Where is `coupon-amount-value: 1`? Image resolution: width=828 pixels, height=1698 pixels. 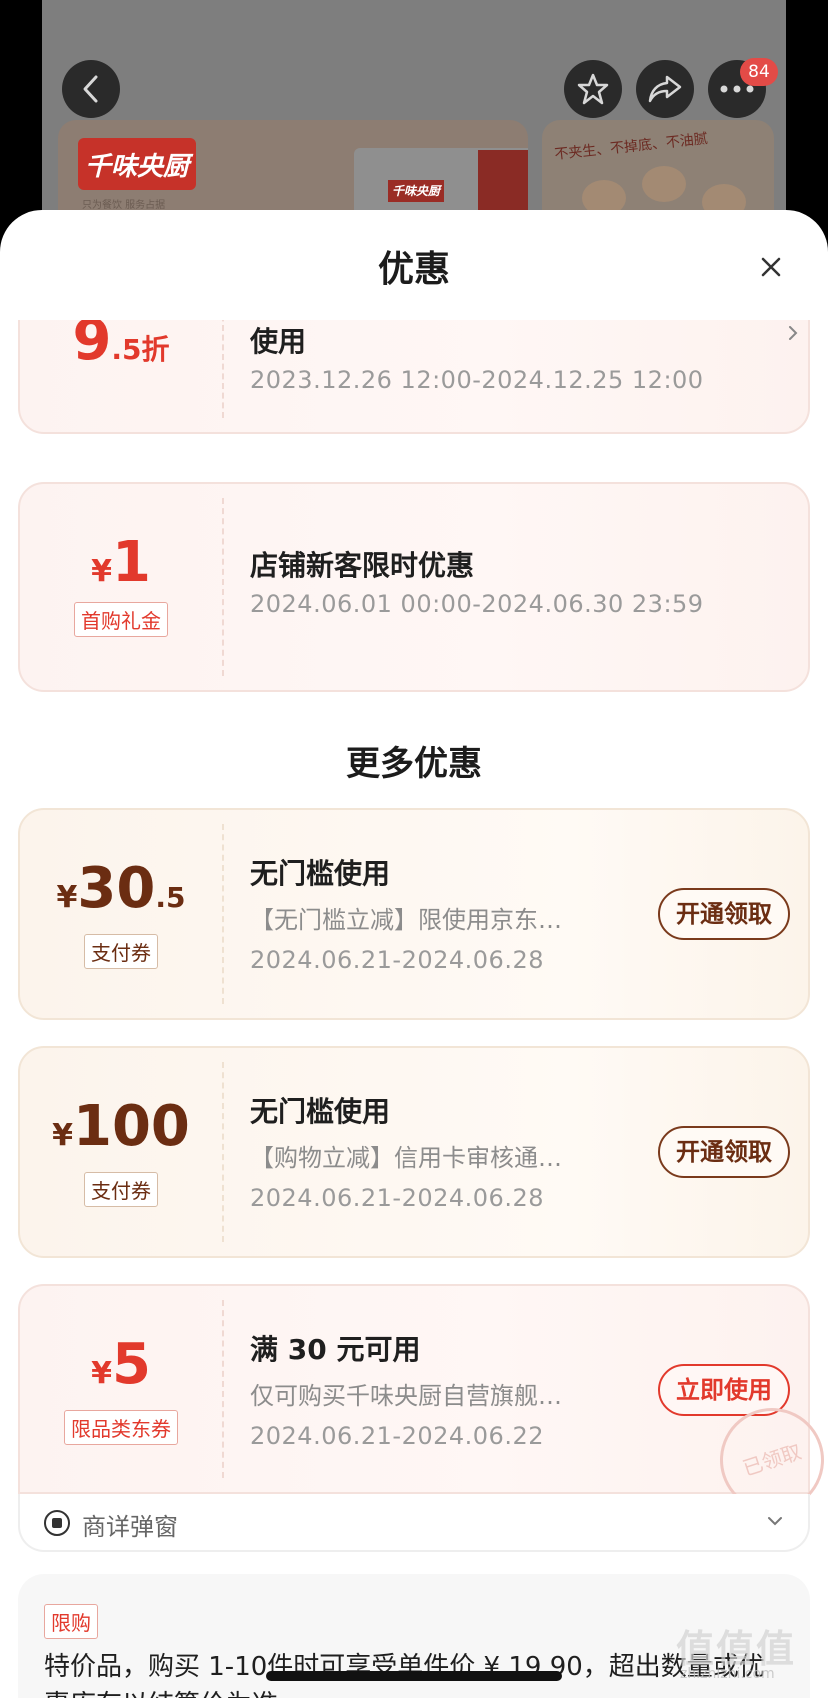
coupon-amount-value: 1 is located at coordinates (131, 562).